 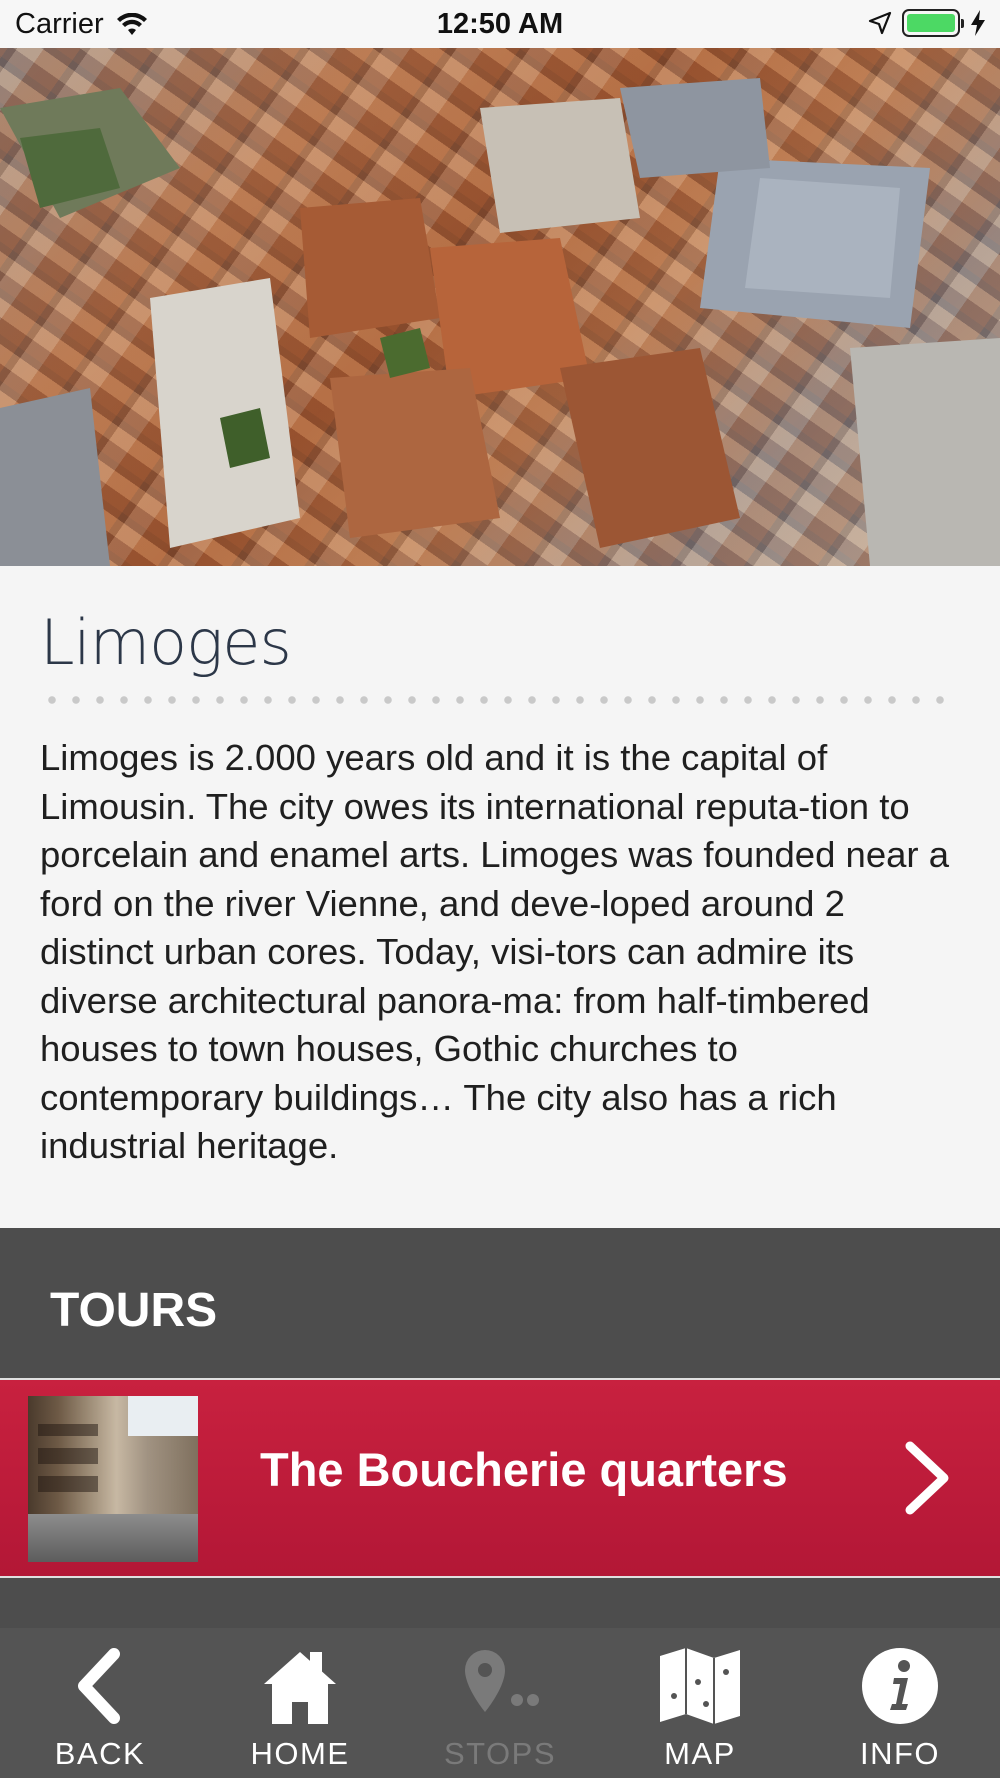 I want to click on tours-section-header: TOURS, so click(x=500, y=1303).